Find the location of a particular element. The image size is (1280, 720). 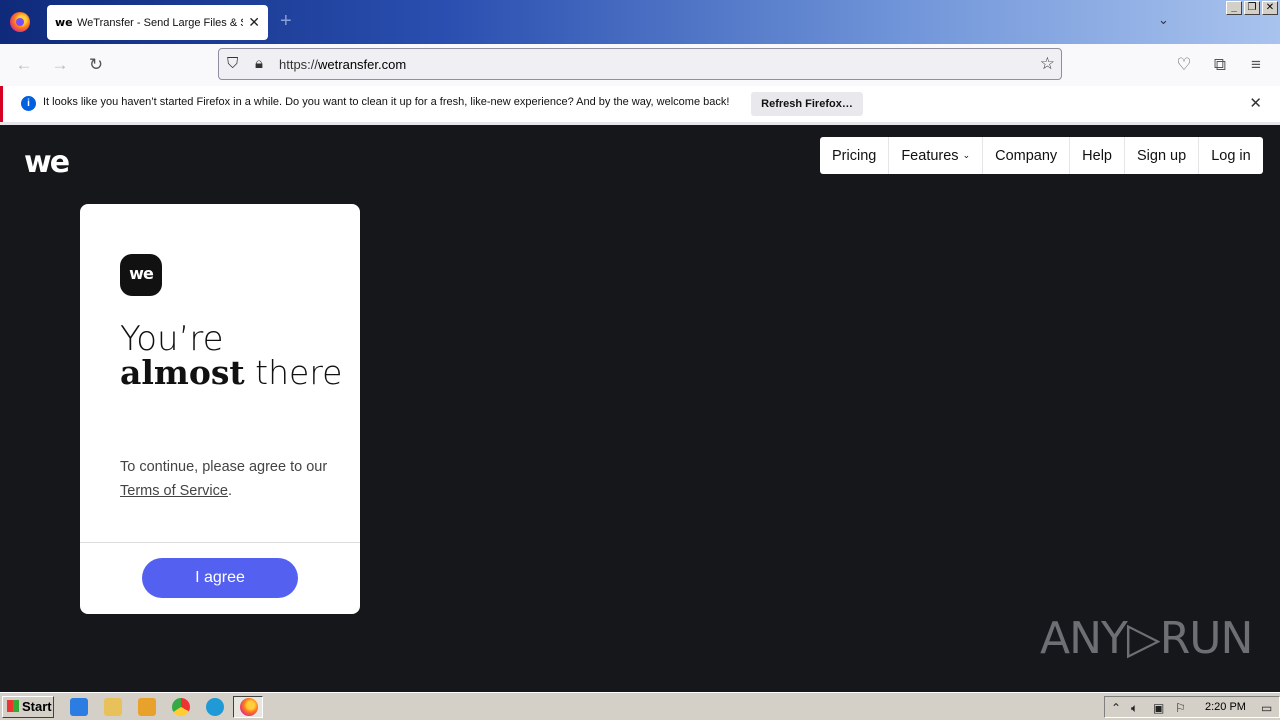

firefox-taskbar-icon is located at coordinates (249, 707).